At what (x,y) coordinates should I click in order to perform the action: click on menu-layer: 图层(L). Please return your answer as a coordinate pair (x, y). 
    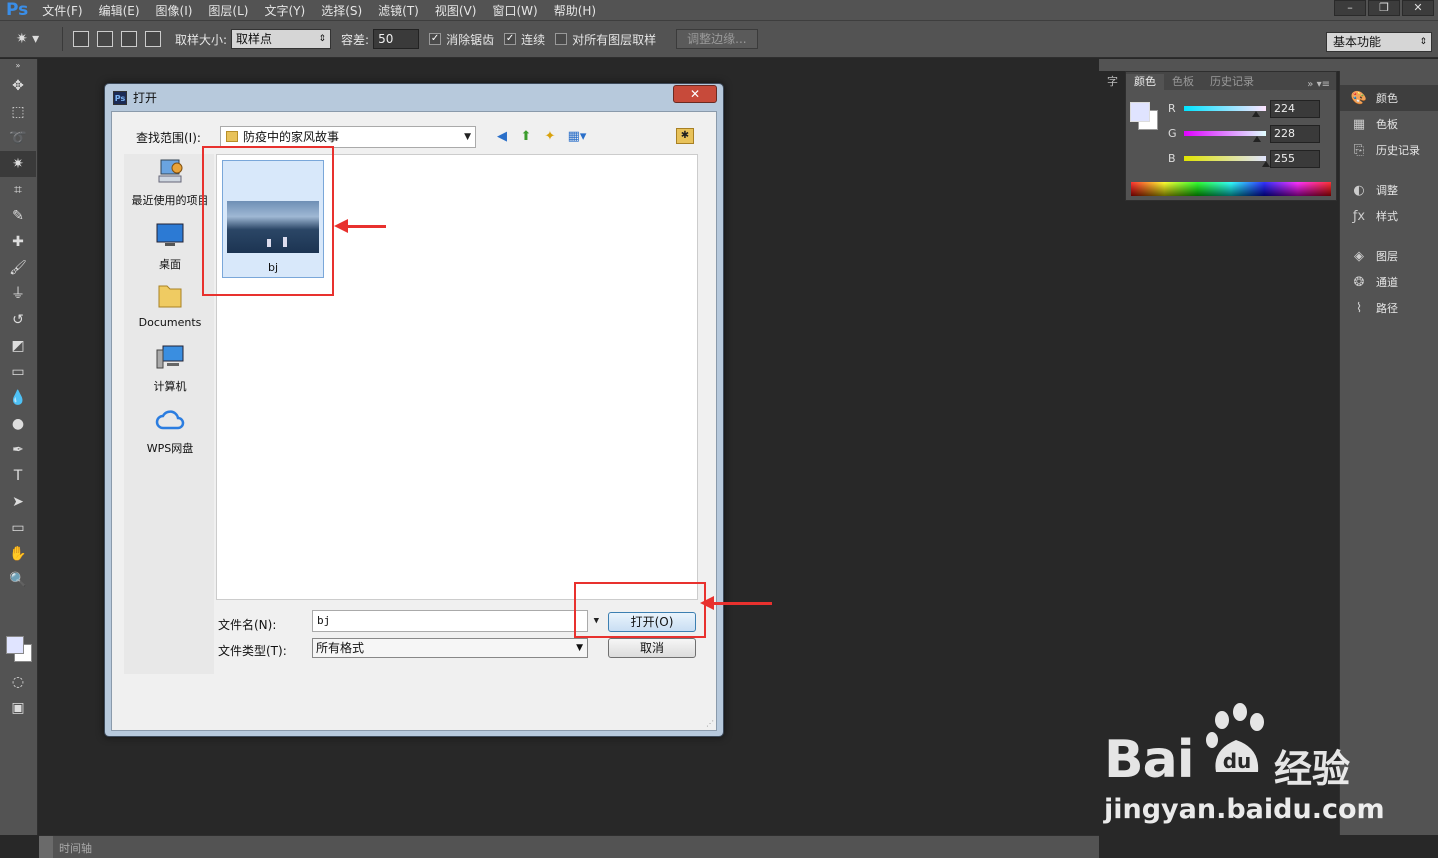
    Looking at the image, I should click on (228, 10).